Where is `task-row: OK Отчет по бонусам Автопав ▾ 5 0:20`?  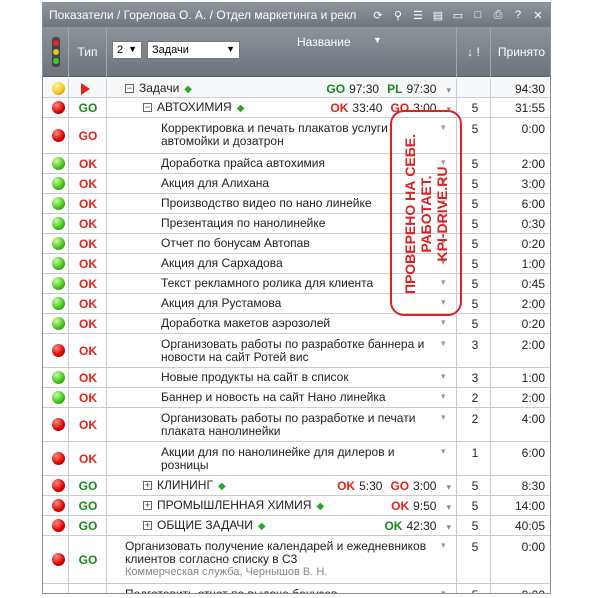
task-row: OK Отчет по бонусам Автопав ▾ 5 0:20 is located at coordinates (296, 244).